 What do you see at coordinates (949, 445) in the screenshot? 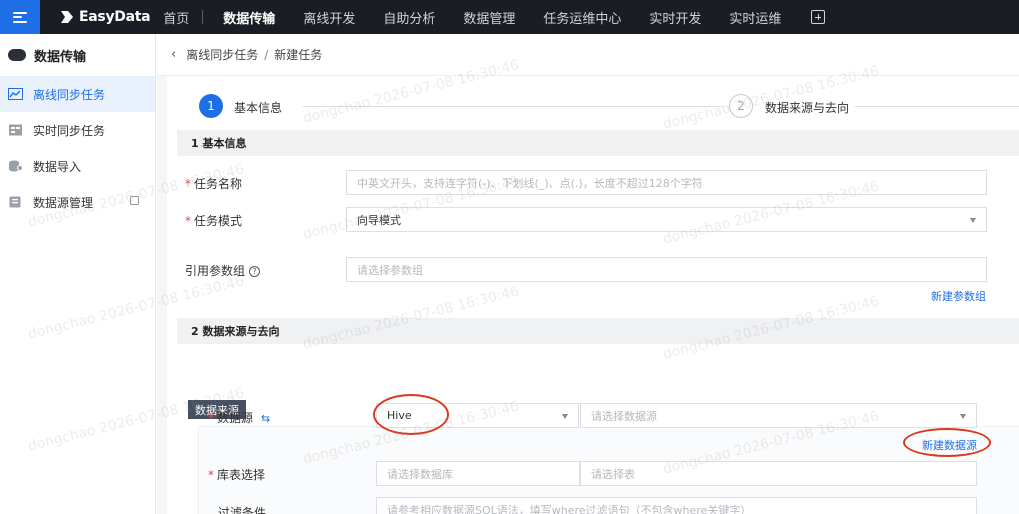
I see `new-datasource-link: 新建数据源` at bounding box center [949, 445].